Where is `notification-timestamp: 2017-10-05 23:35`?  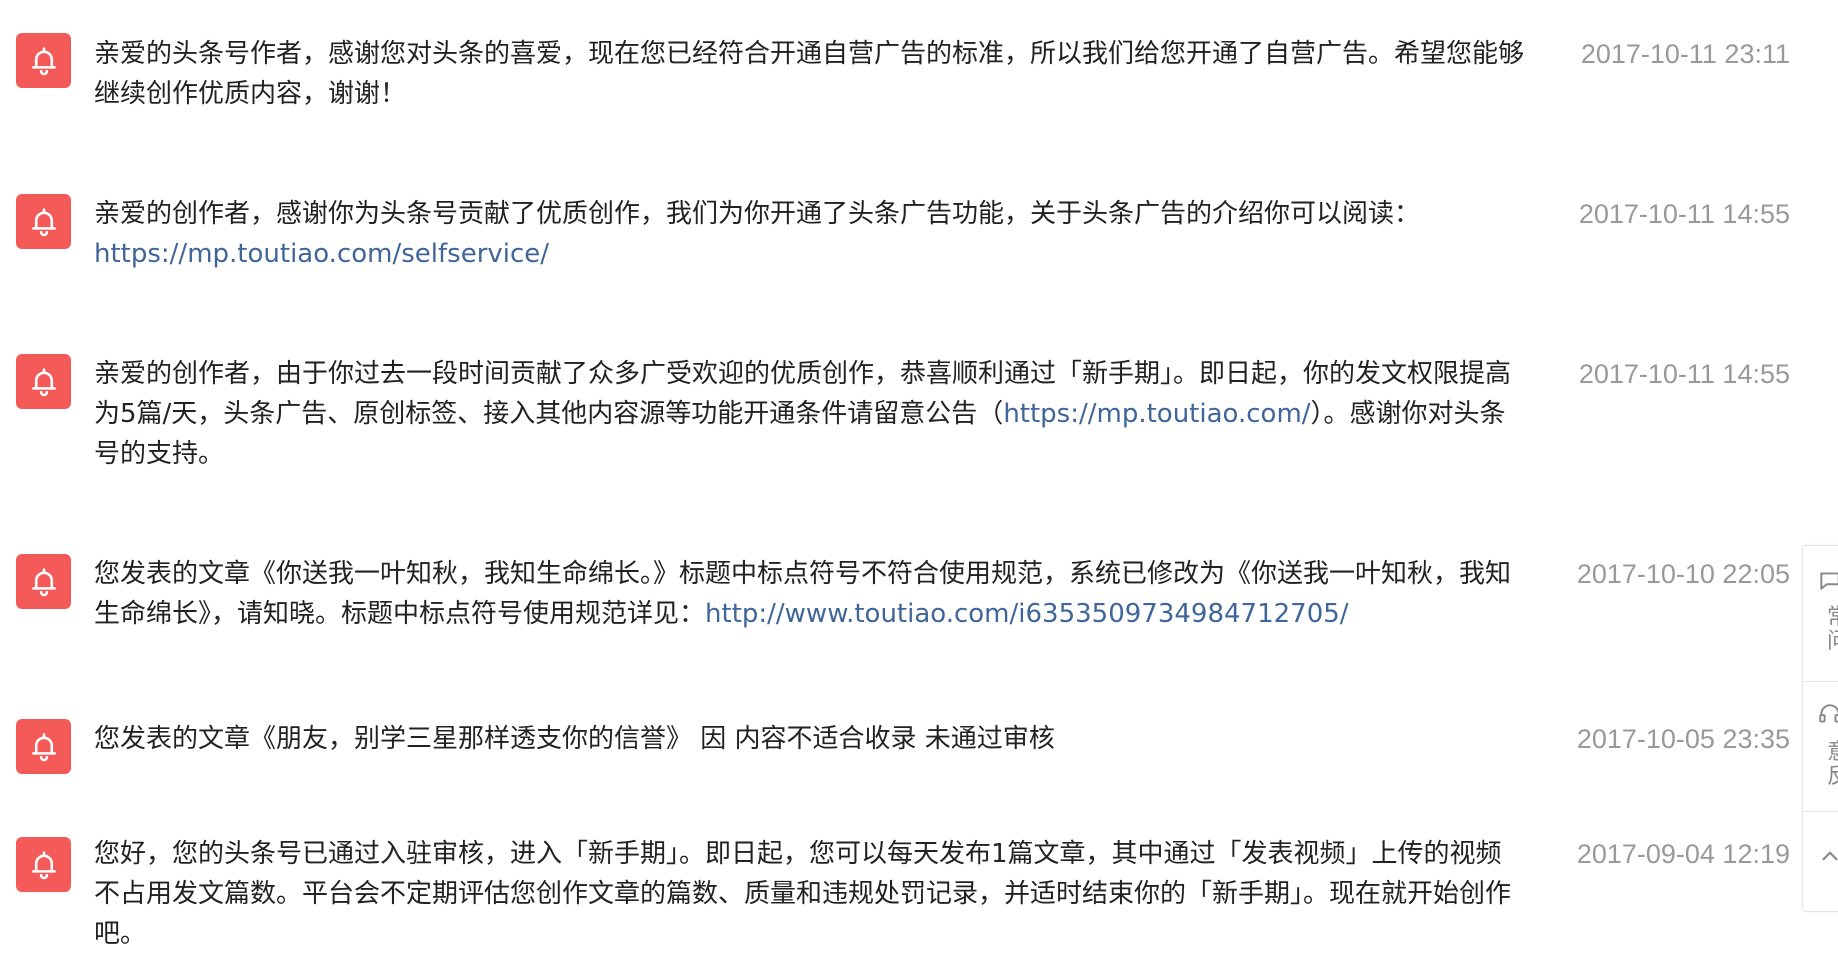
notification-timestamp: 2017-10-05 23:35 is located at coordinates (1683, 739).